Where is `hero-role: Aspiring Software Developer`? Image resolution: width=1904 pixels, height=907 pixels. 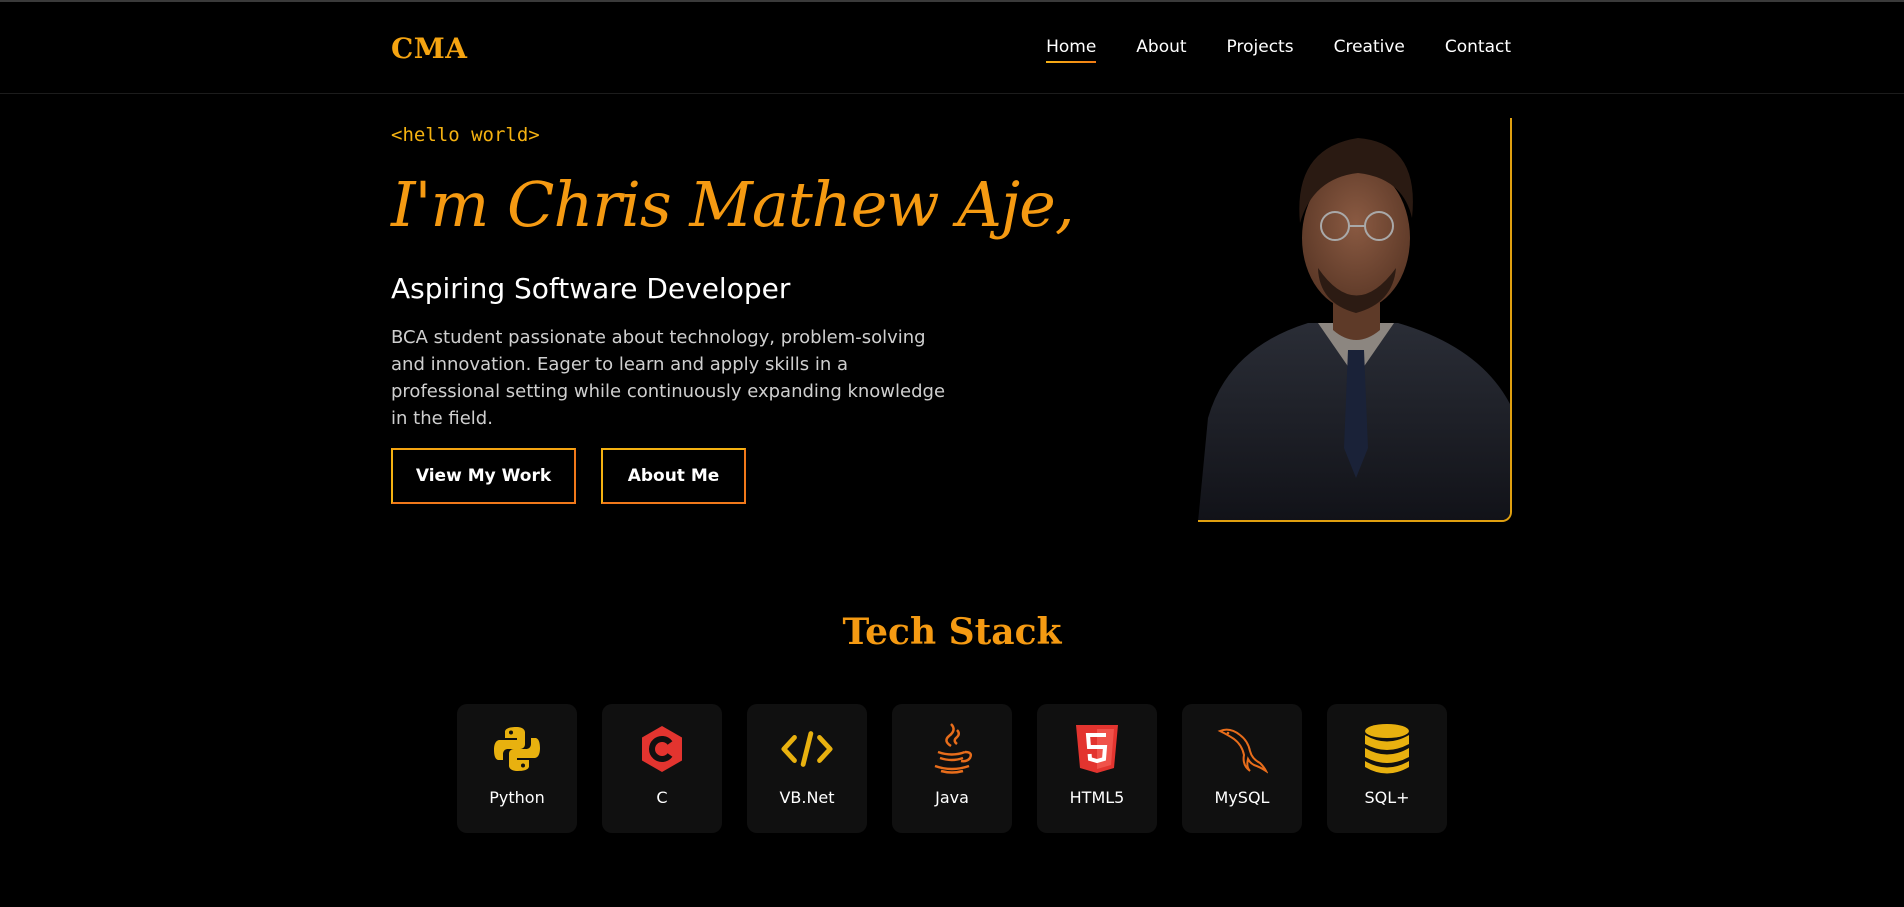
hero-role: Aspiring Software Developer is located at coordinates (591, 288).